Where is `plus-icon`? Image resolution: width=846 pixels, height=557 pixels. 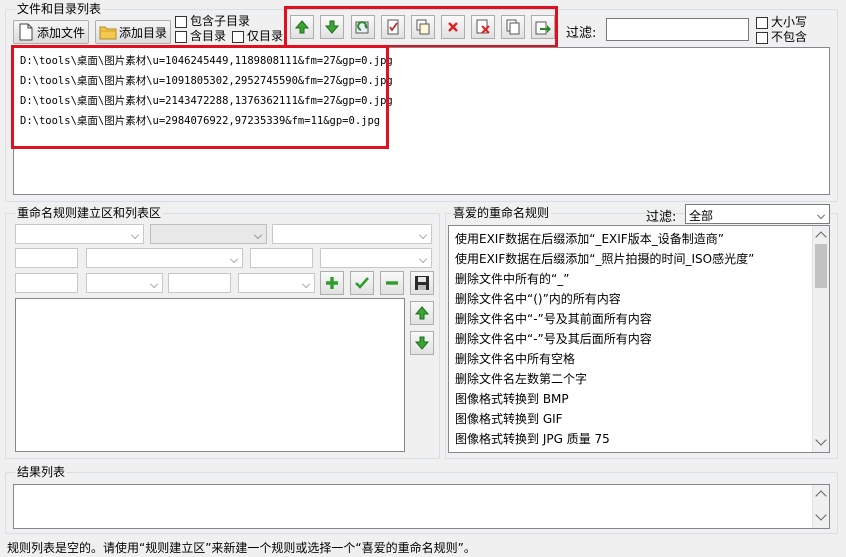 plus-icon is located at coordinates (332, 283).